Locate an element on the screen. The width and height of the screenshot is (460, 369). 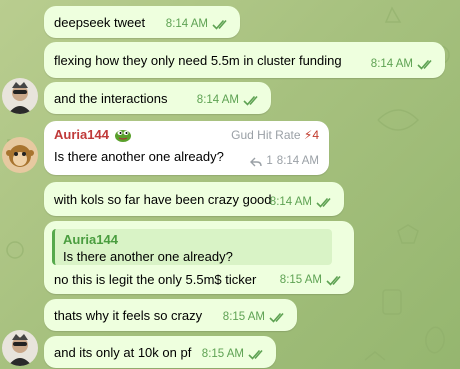
sender-name: Auria144 is located at coordinates (93, 134).